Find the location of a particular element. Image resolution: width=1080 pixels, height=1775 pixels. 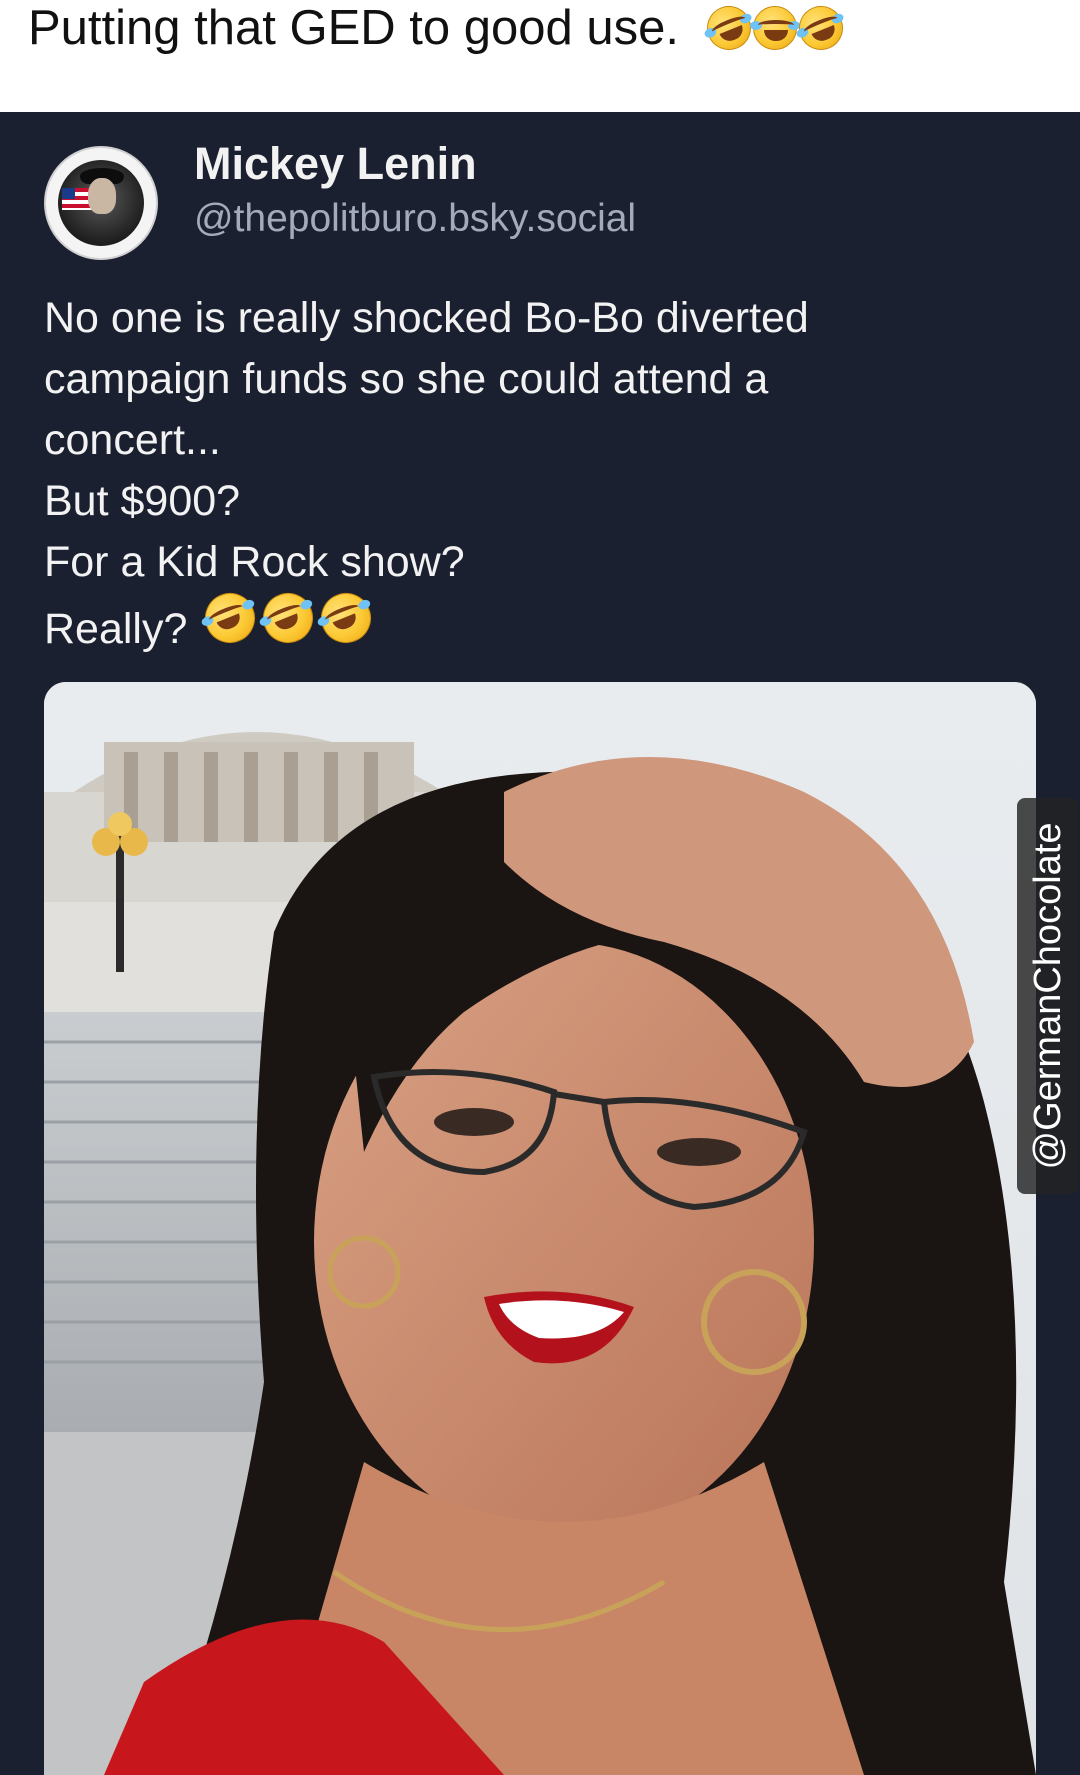

post-text-line: campaign funds so she could attend a is located at coordinates (406, 379).